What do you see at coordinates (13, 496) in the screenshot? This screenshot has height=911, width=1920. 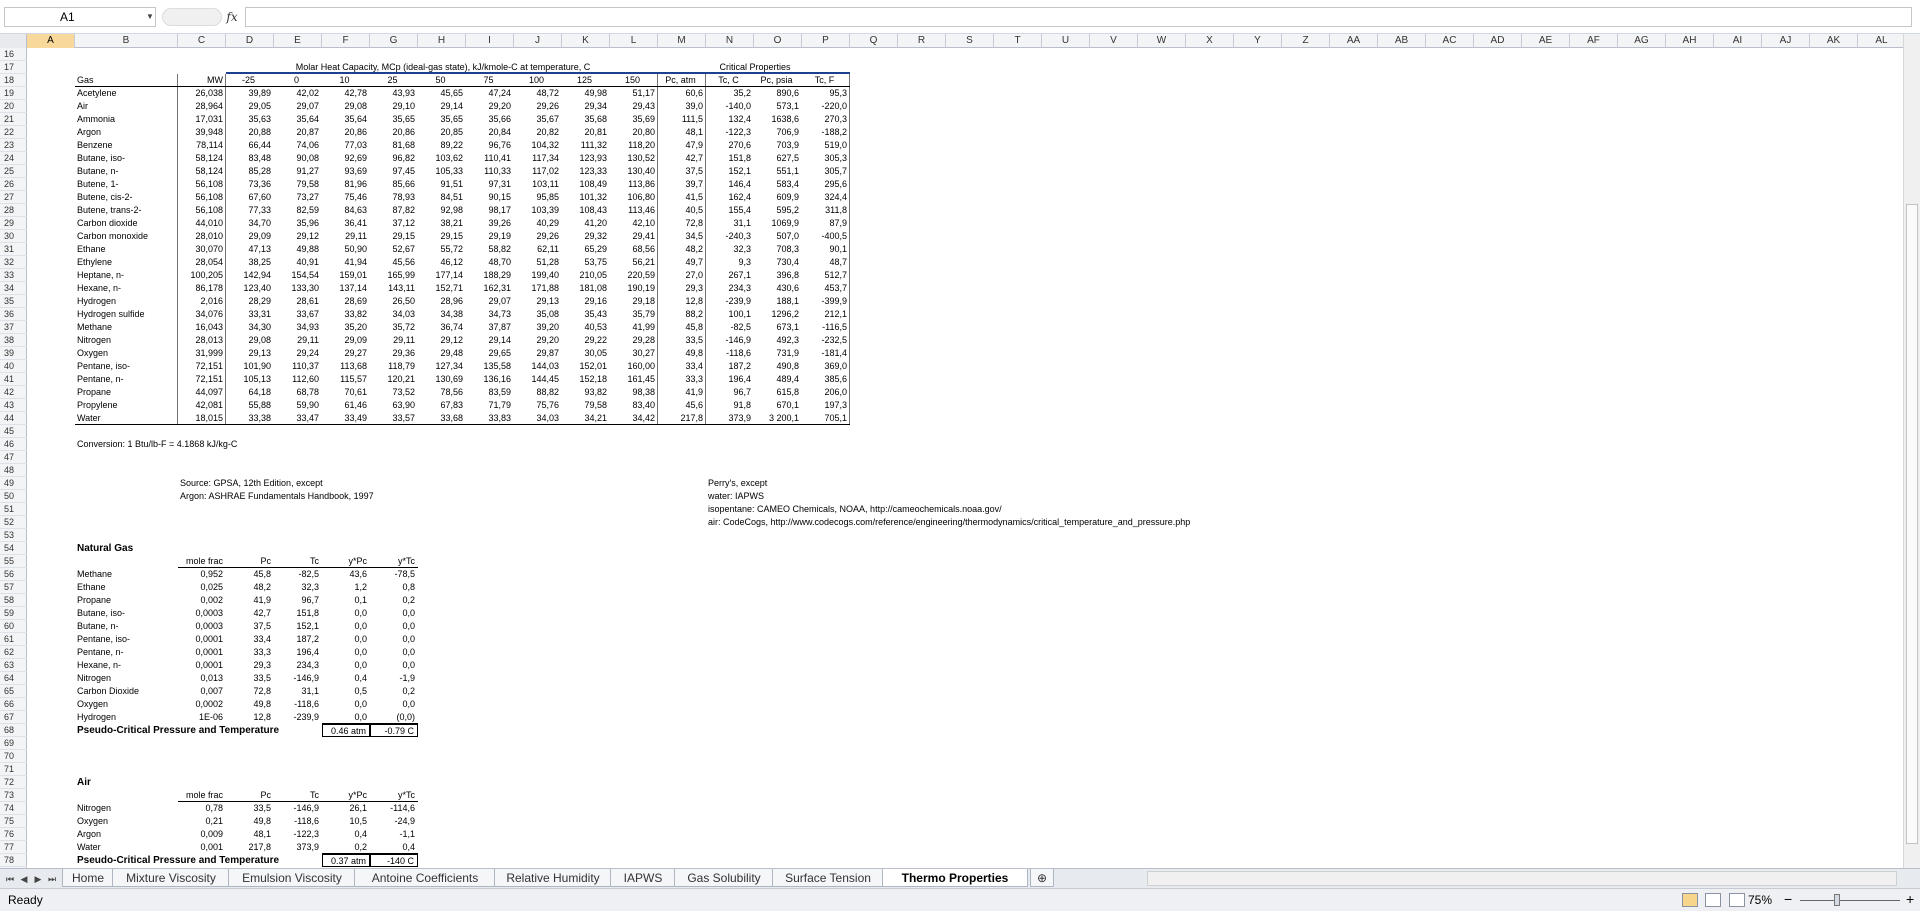 I see `row-header: 50` at bounding box center [13, 496].